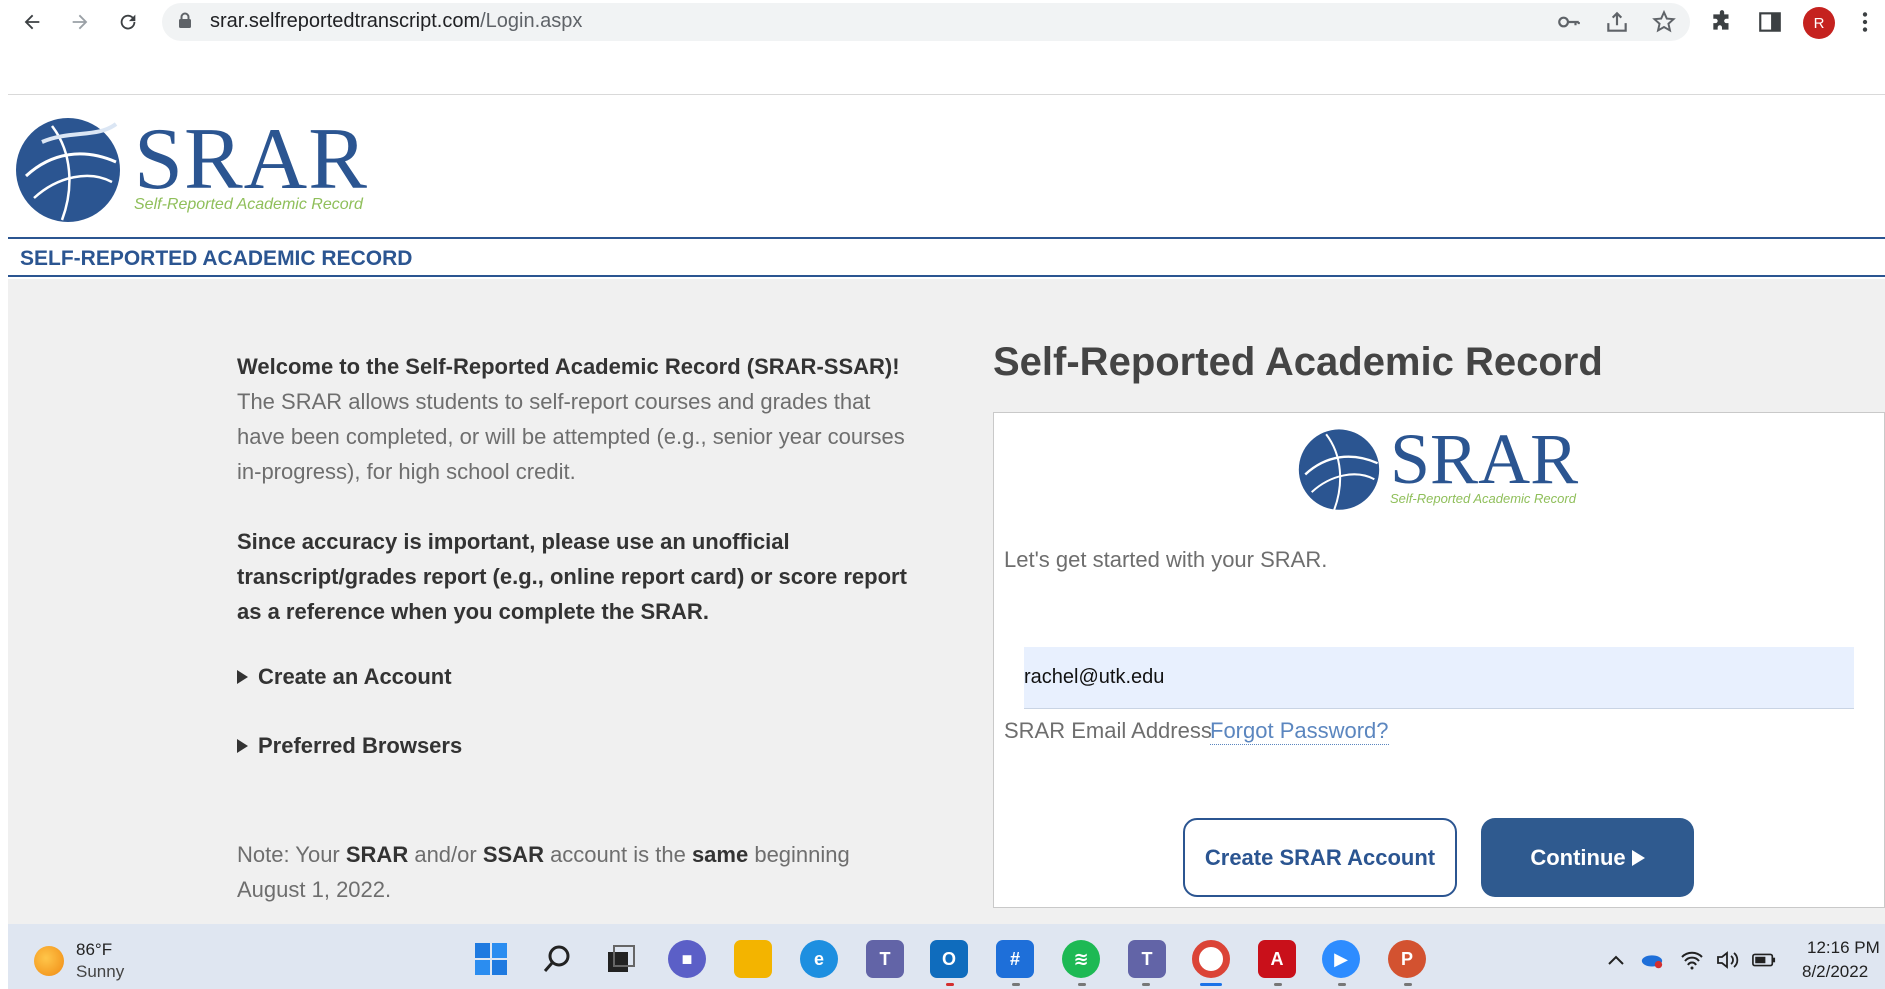  What do you see at coordinates (1081, 959) in the screenshot?
I see `spotify-icon: ≋` at bounding box center [1081, 959].